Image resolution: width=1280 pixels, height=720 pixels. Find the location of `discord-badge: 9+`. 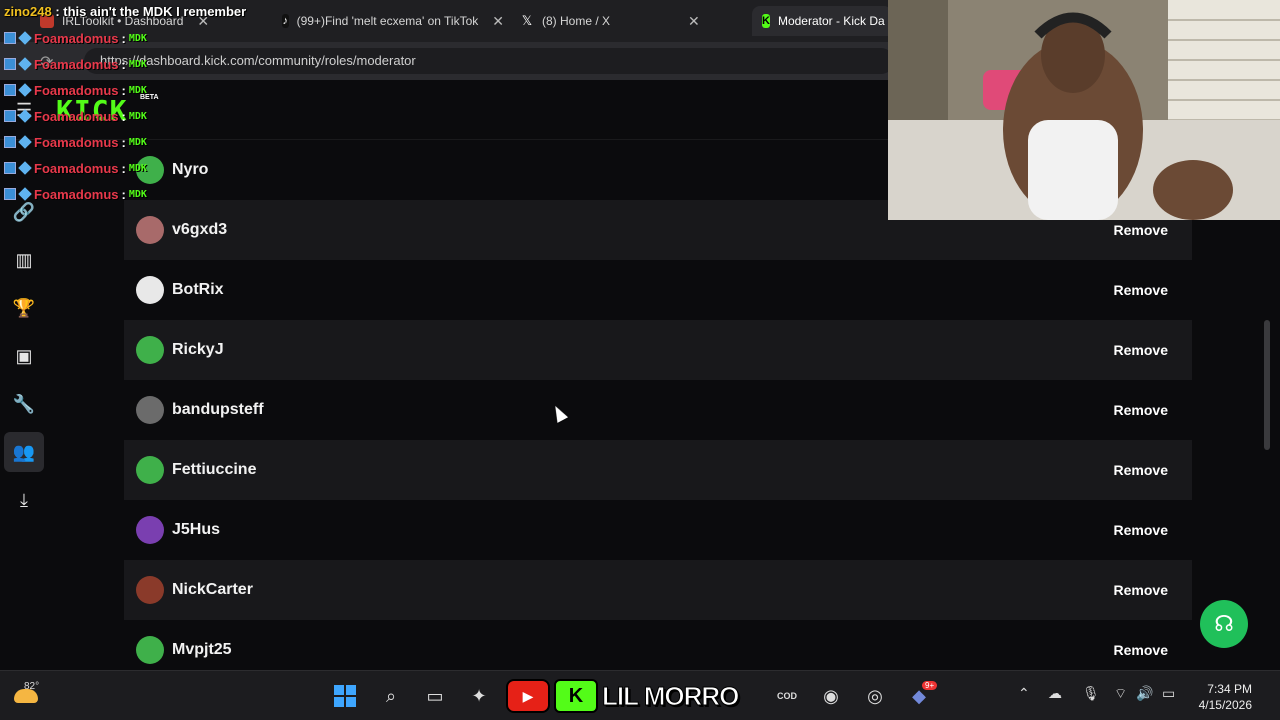

discord-badge: 9+ is located at coordinates (930, 685).